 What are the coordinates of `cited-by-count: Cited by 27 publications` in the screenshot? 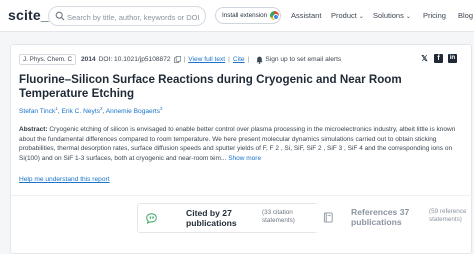 It's located at (211, 218).